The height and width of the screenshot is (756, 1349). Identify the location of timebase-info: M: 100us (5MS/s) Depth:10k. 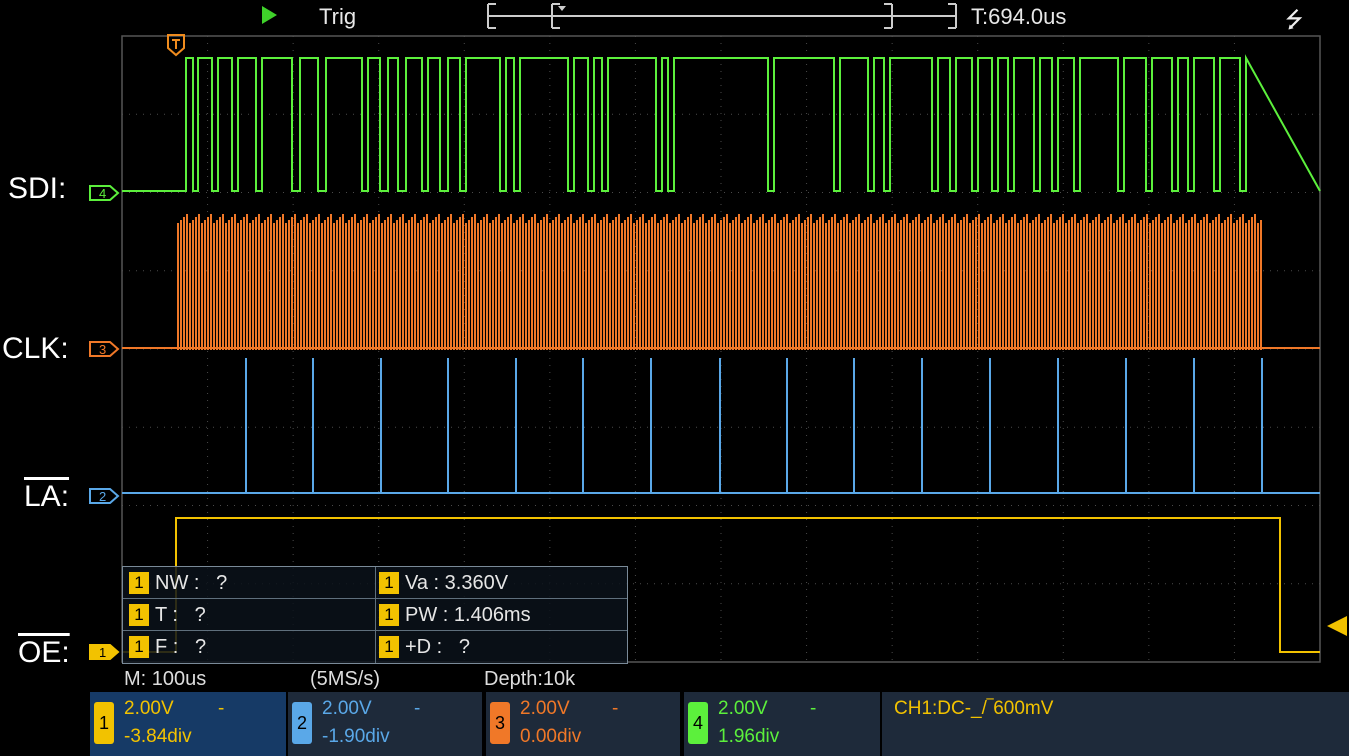
(674, 678).